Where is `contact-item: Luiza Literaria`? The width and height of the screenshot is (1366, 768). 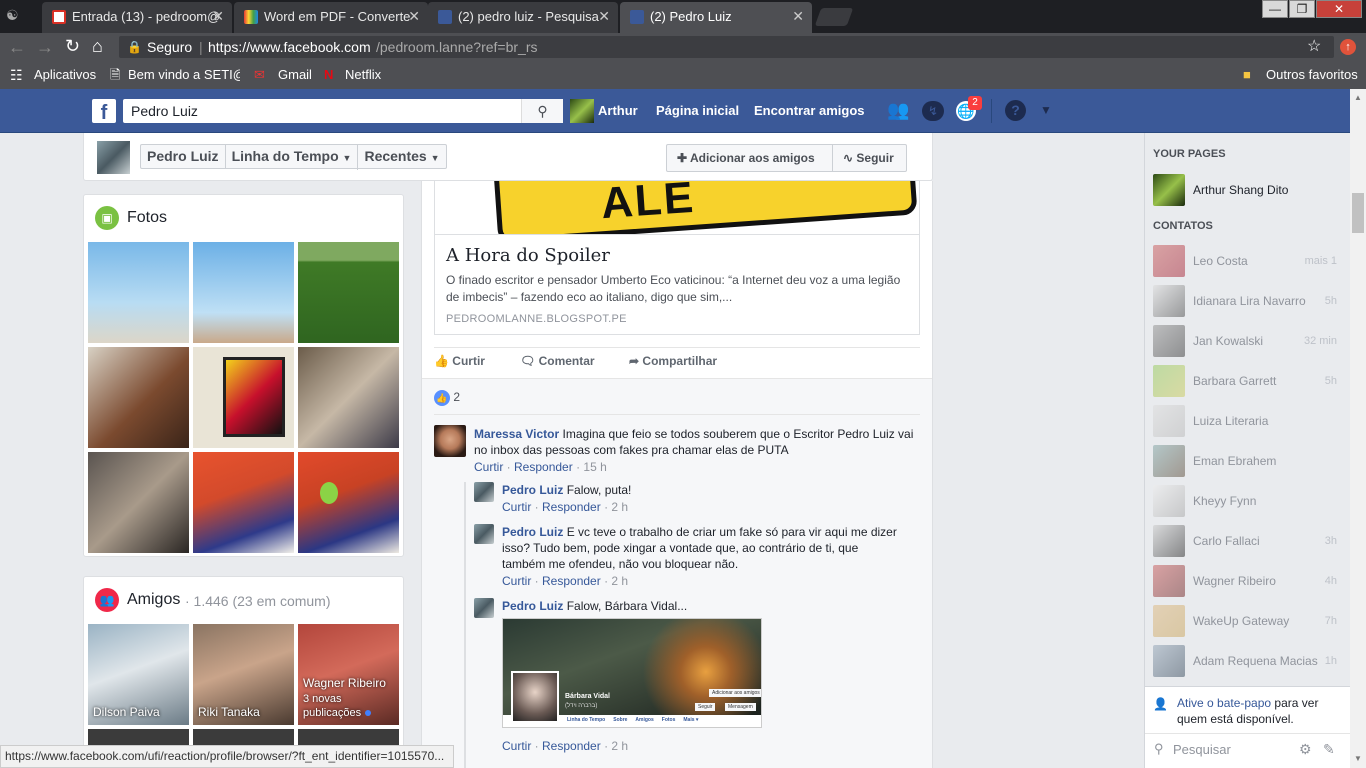
contact-item: Luiza Literaria is located at coordinates (1248, 421).